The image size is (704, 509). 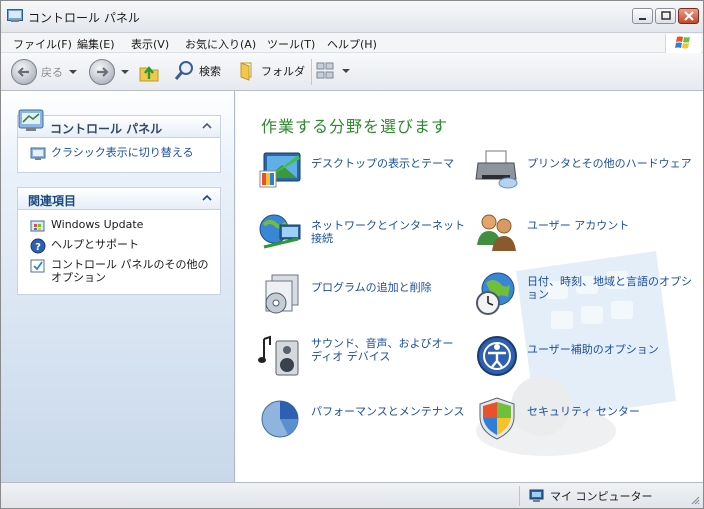 What do you see at coordinates (280, 231) in the screenshot?
I see `network-icon` at bounding box center [280, 231].